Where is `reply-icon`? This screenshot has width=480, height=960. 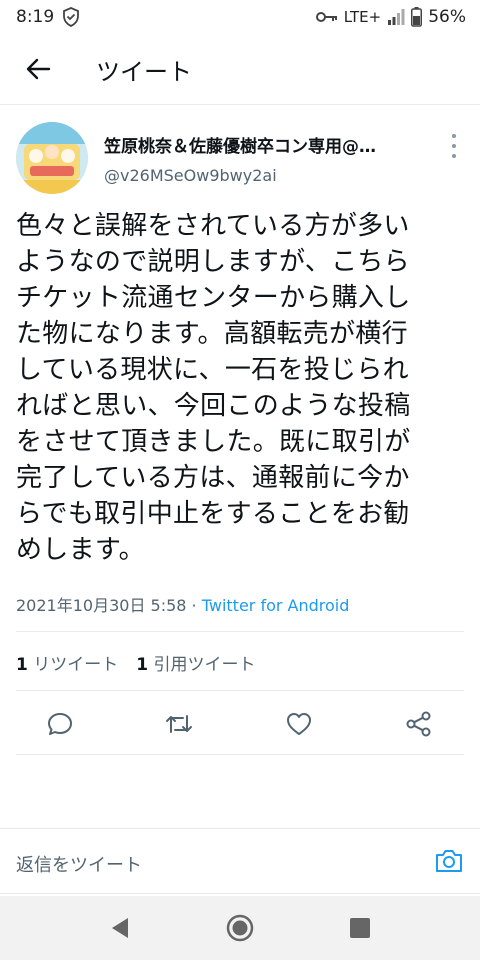
reply-icon is located at coordinates (60, 724).